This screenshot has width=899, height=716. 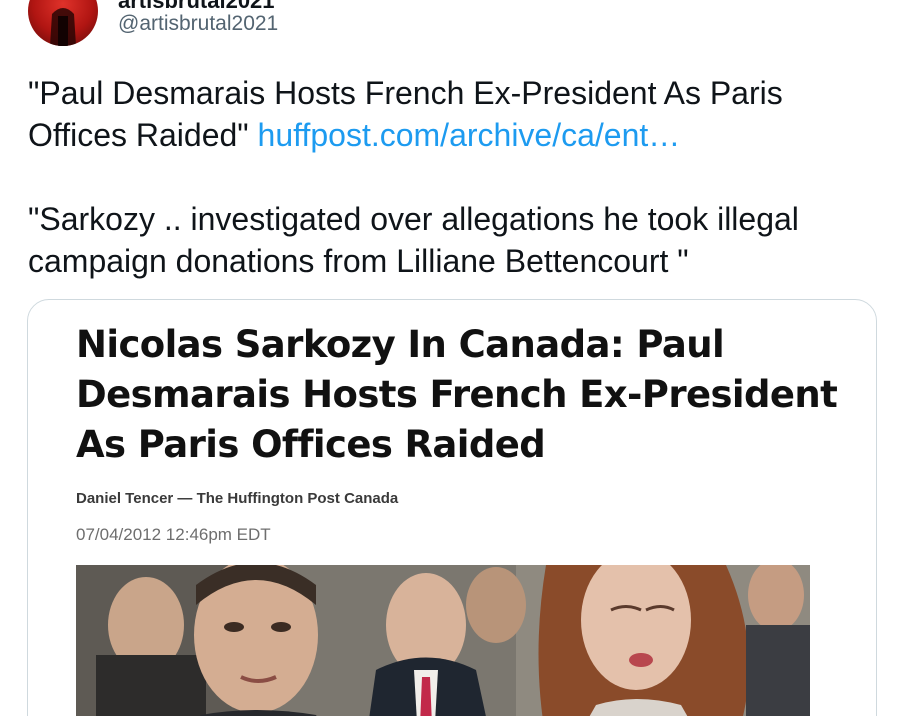 What do you see at coordinates (63, 27) in the screenshot?
I see `avatar-image` at bounding box center [63, 27].